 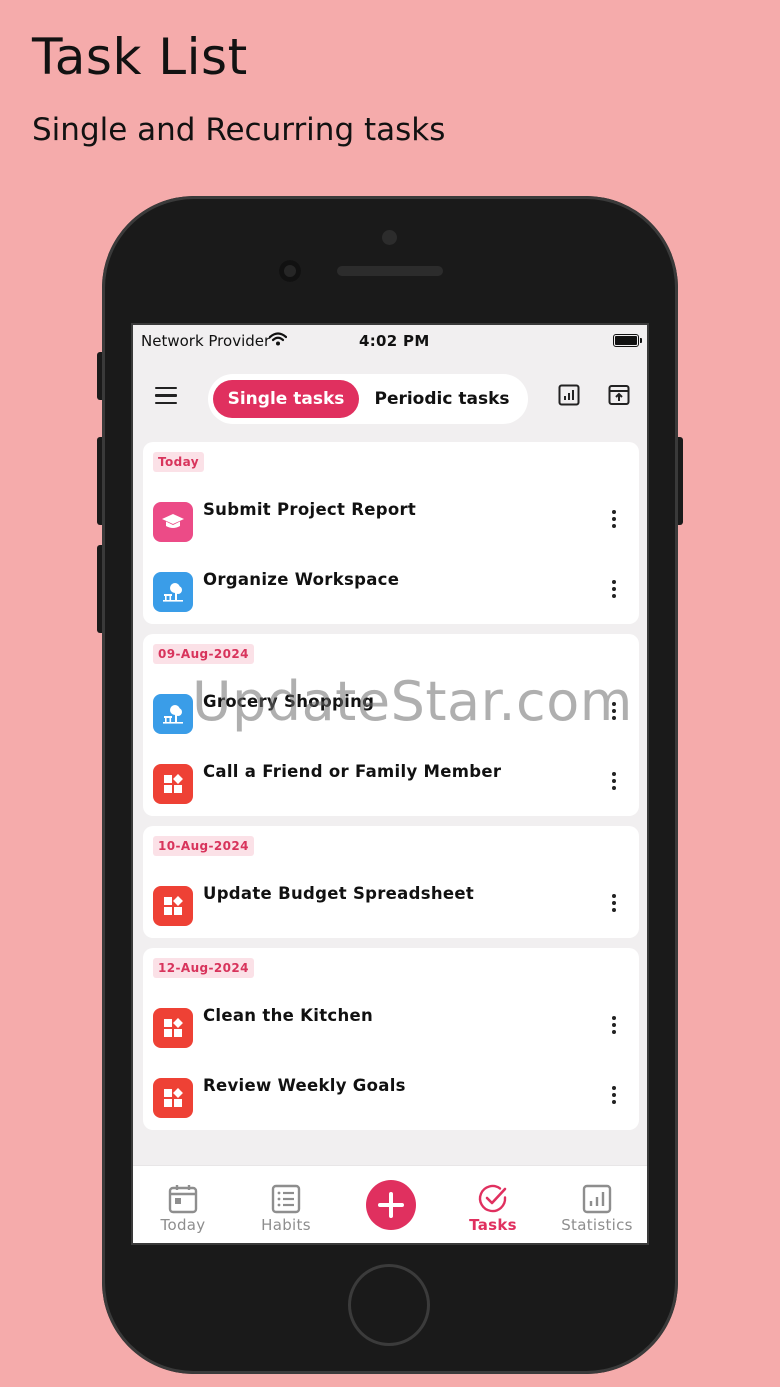 I want to click on task-title: Review Weekly Goals, so click(x=304, y=1085).